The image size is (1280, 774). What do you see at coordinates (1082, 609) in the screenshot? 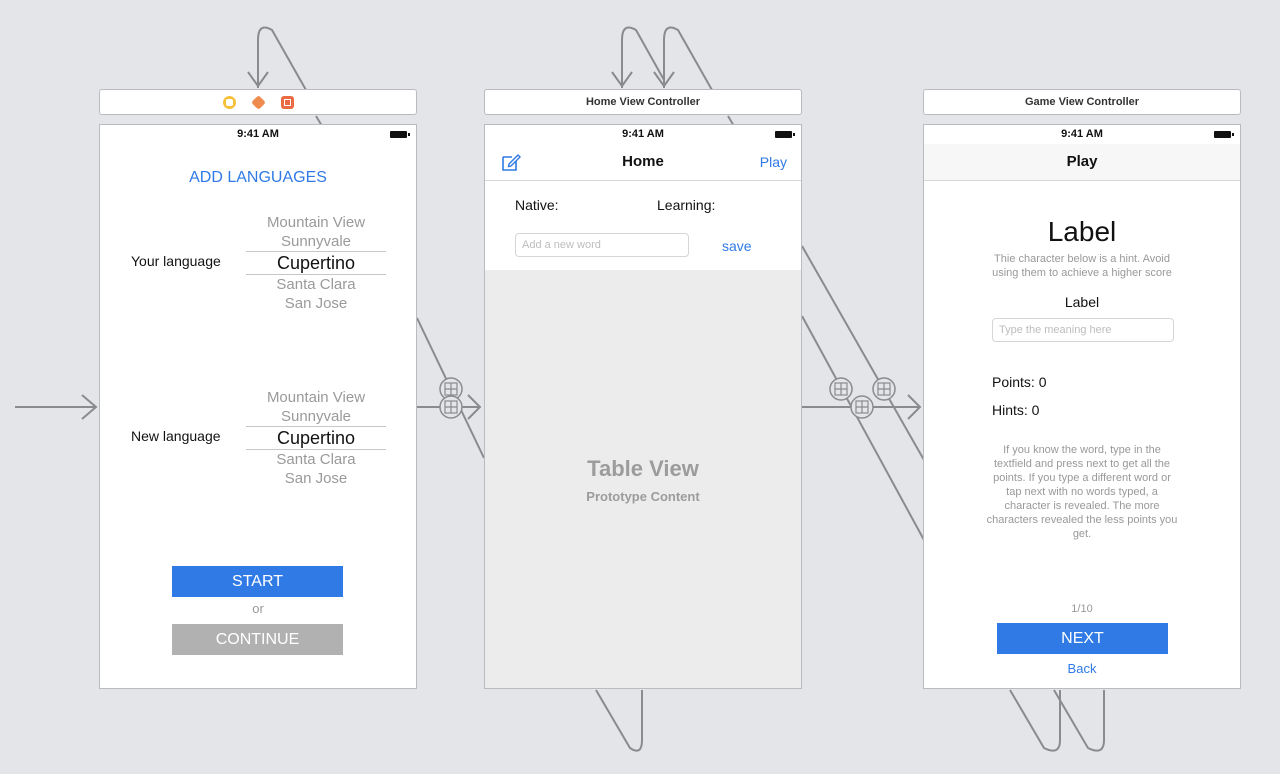
I see `progress-label: 1/10` at bounding box center [1082, 609].